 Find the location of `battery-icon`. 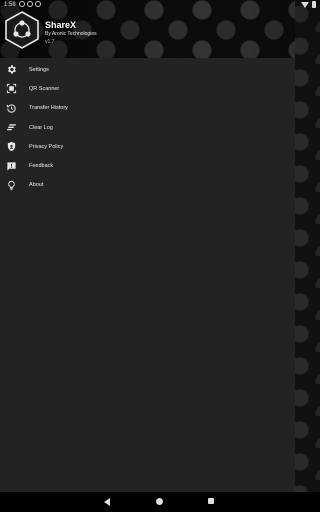

battery-icon is located at coordinates (314, 4).